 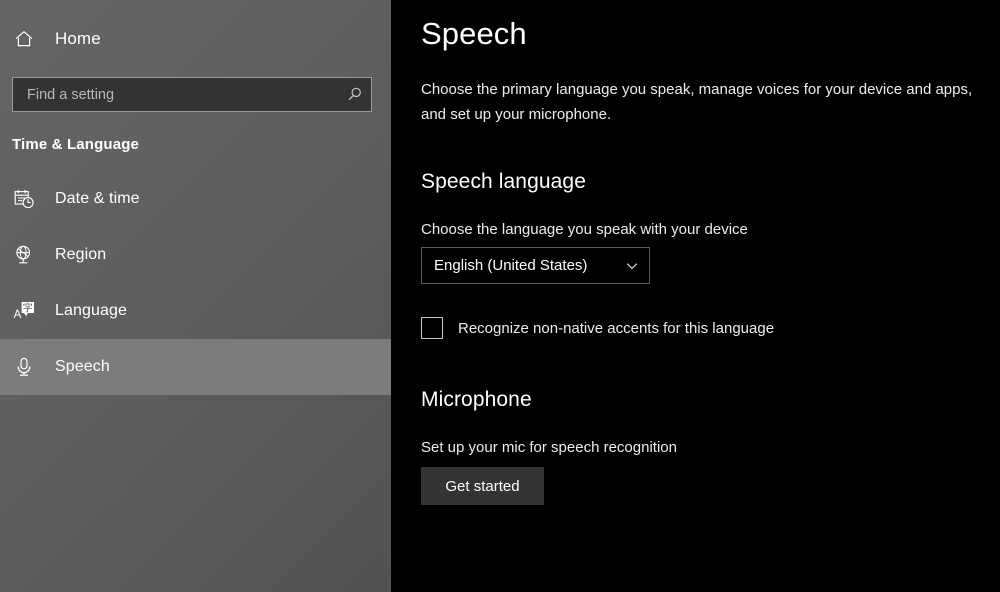 What do you see at coordinates (24, 39) in the screenshot?
I see `home-icon` at bounding box center [24, 39].